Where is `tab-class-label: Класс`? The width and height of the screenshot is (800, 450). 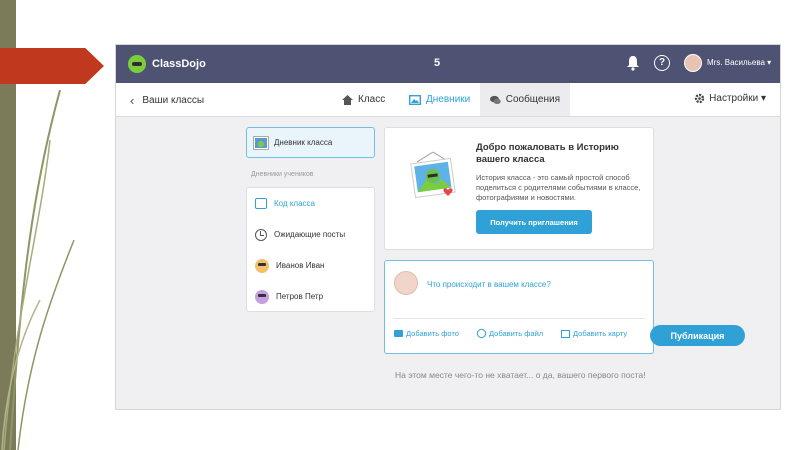
tab-class-label: Класс is located at coordinates (372, 99).